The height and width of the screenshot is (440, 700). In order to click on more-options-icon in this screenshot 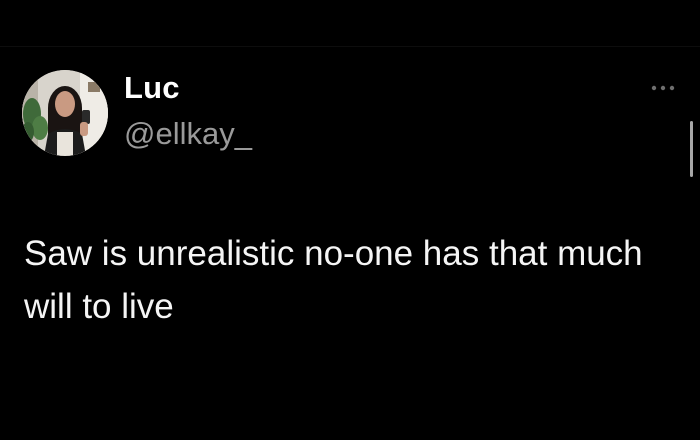, I will do `click(663, 88)`.